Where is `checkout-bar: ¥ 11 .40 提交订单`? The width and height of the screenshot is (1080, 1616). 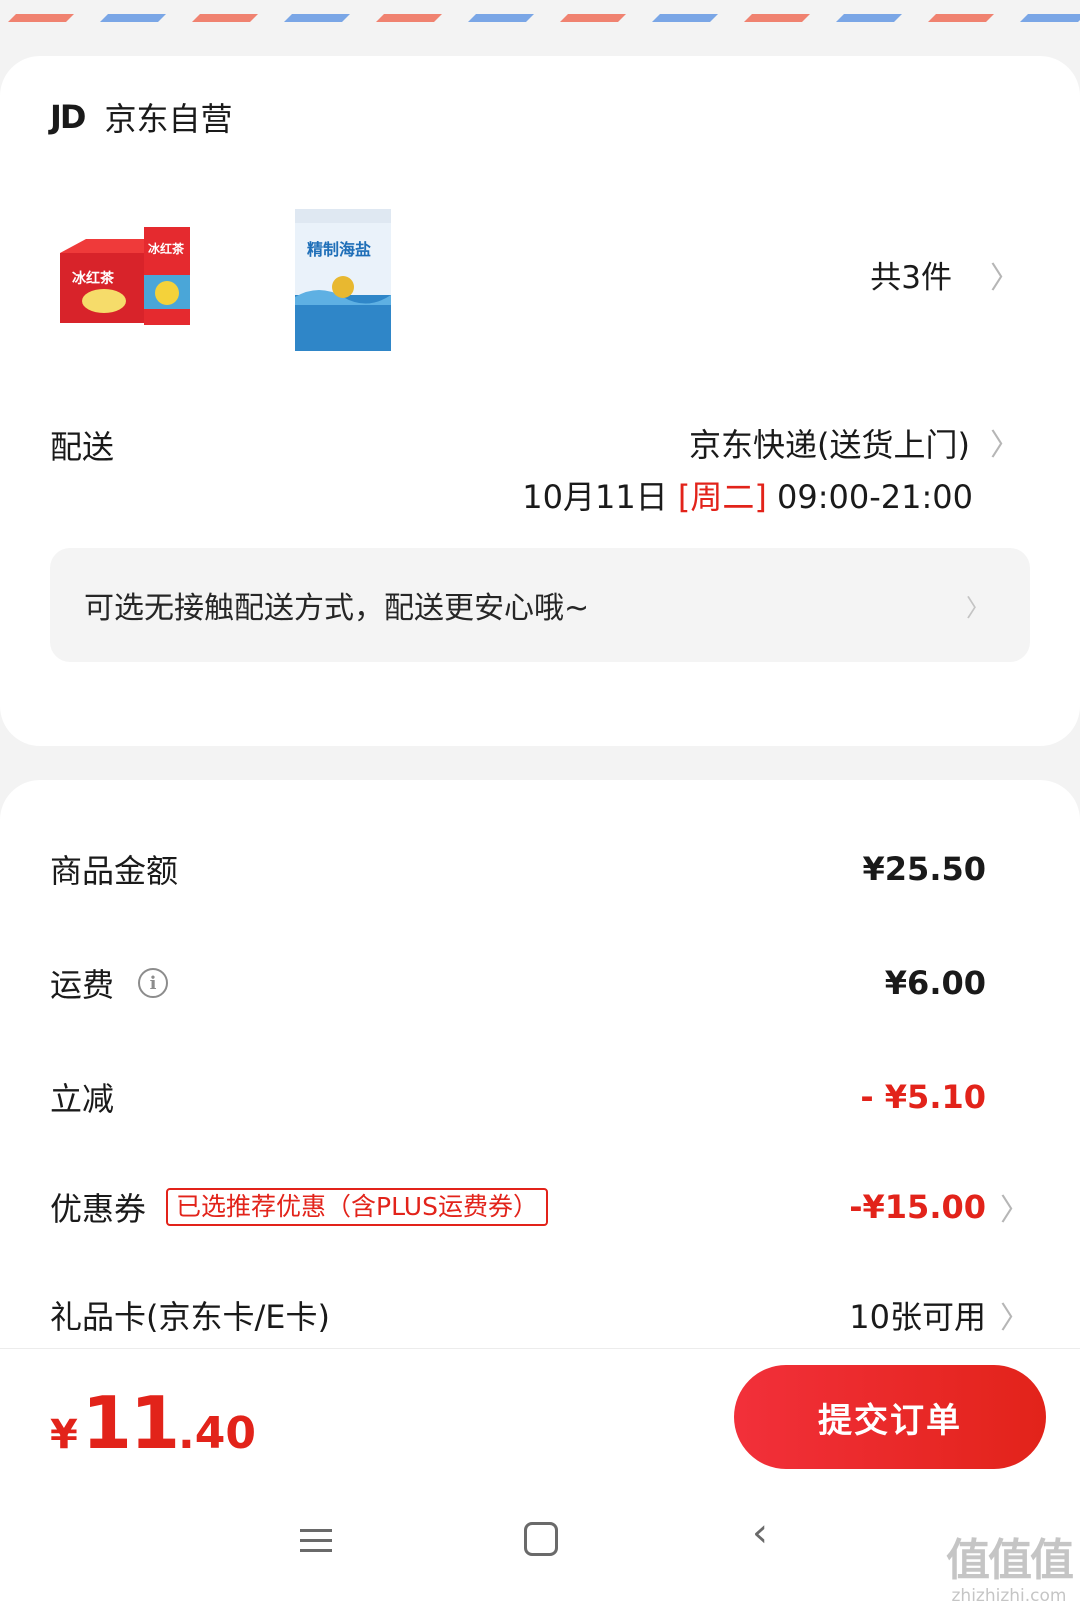 checkout-bar: ¥ 11 .40 提交订单 is located at coordinates (540, 1418).